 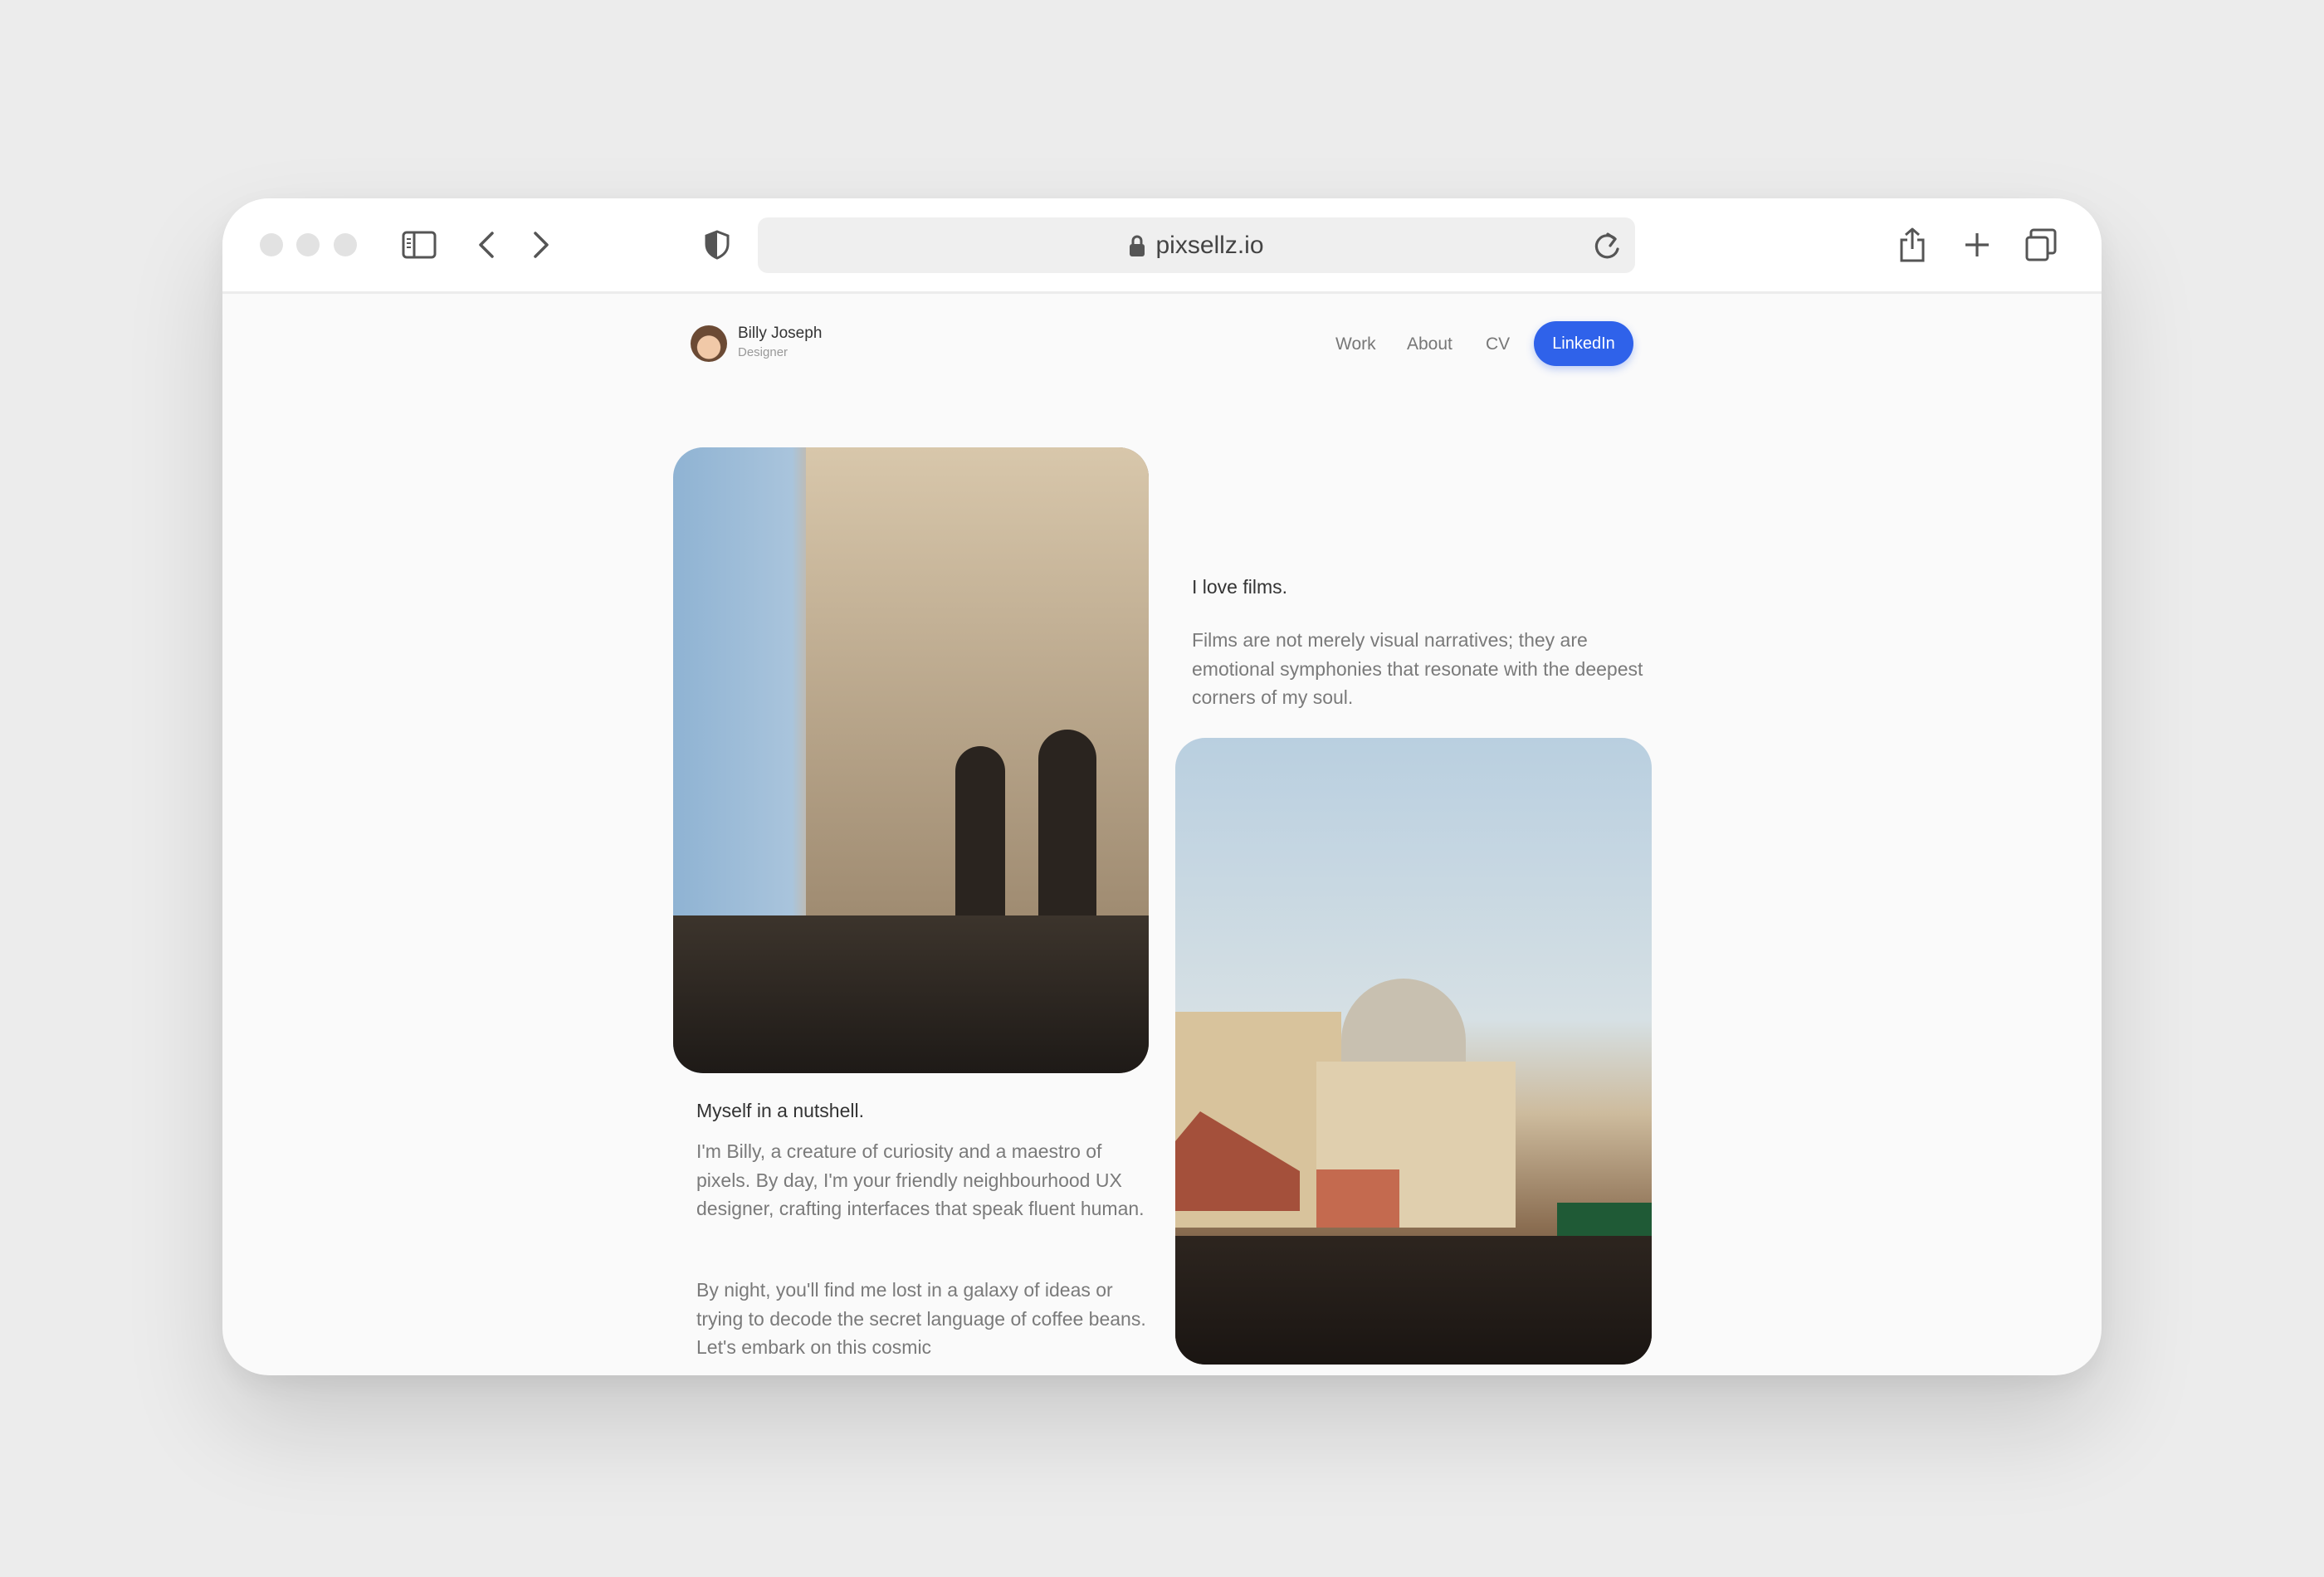 What do you see at coordinates (1912, 245) in the screenshot?
I see `share-icon` at bounding box center [1912, 245].